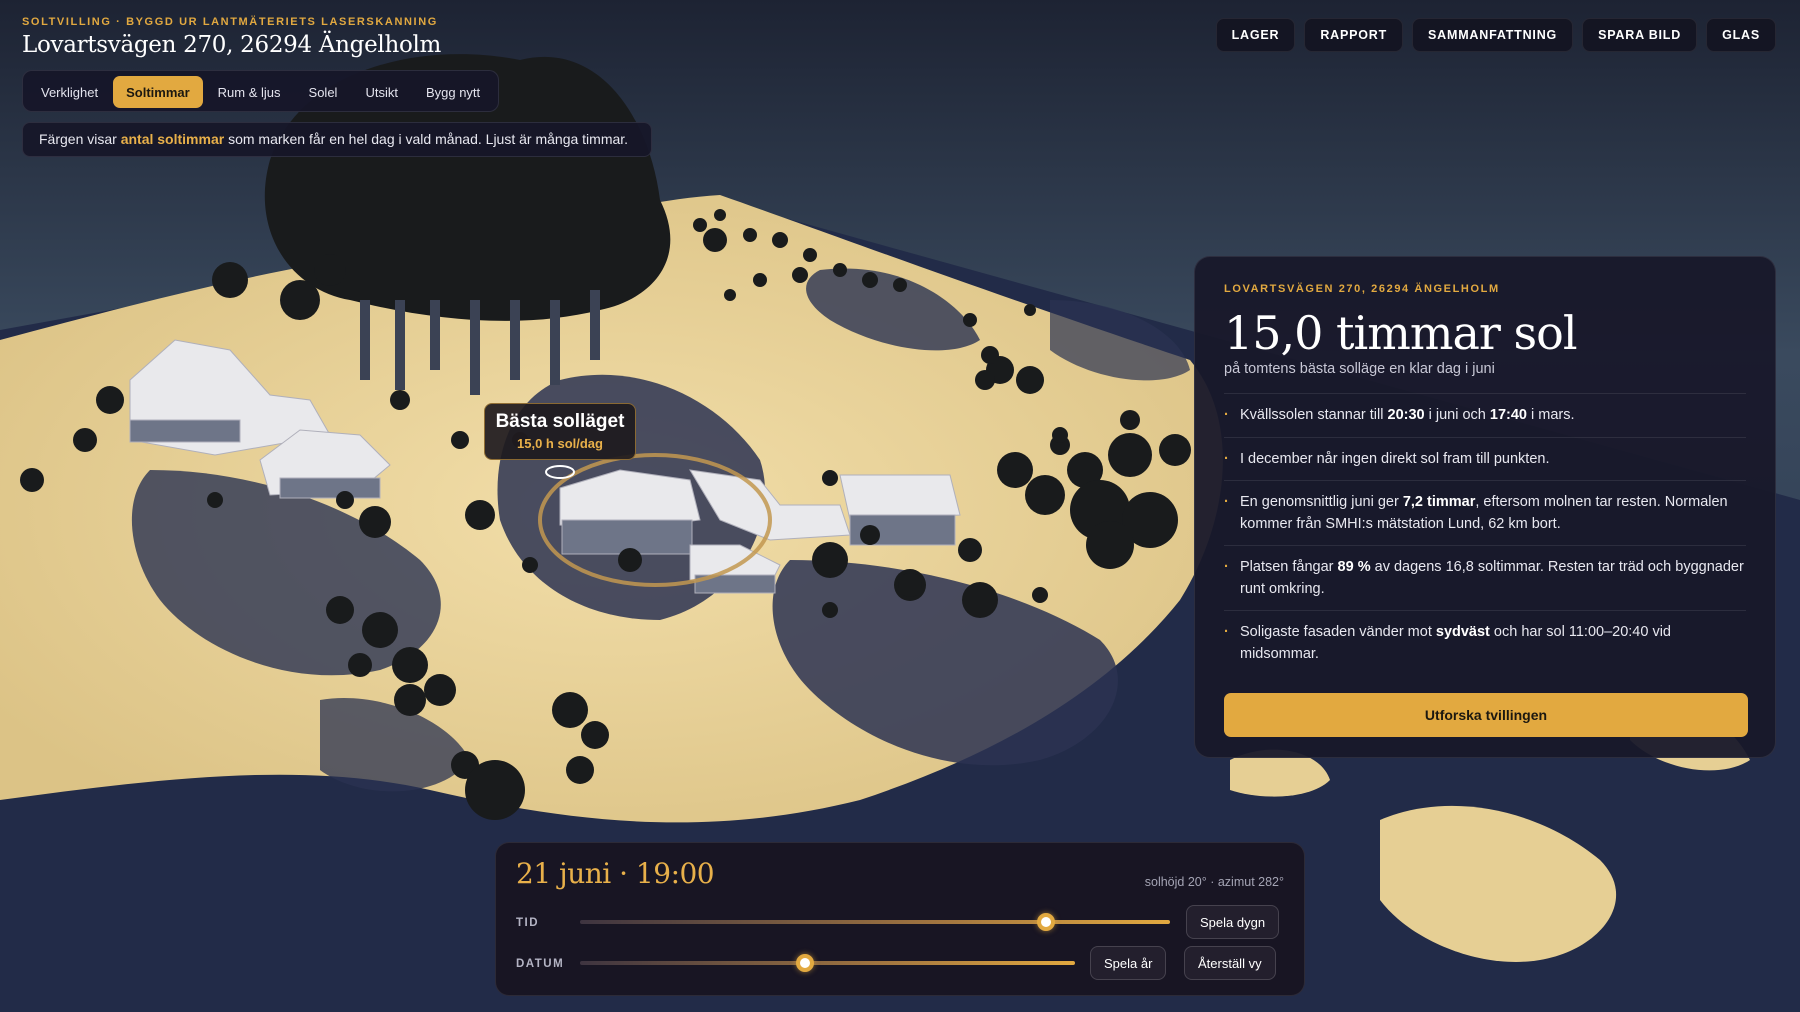  Describe the element at coordinates (875, 922) in the screenshot. I see `time-slider` at that location.